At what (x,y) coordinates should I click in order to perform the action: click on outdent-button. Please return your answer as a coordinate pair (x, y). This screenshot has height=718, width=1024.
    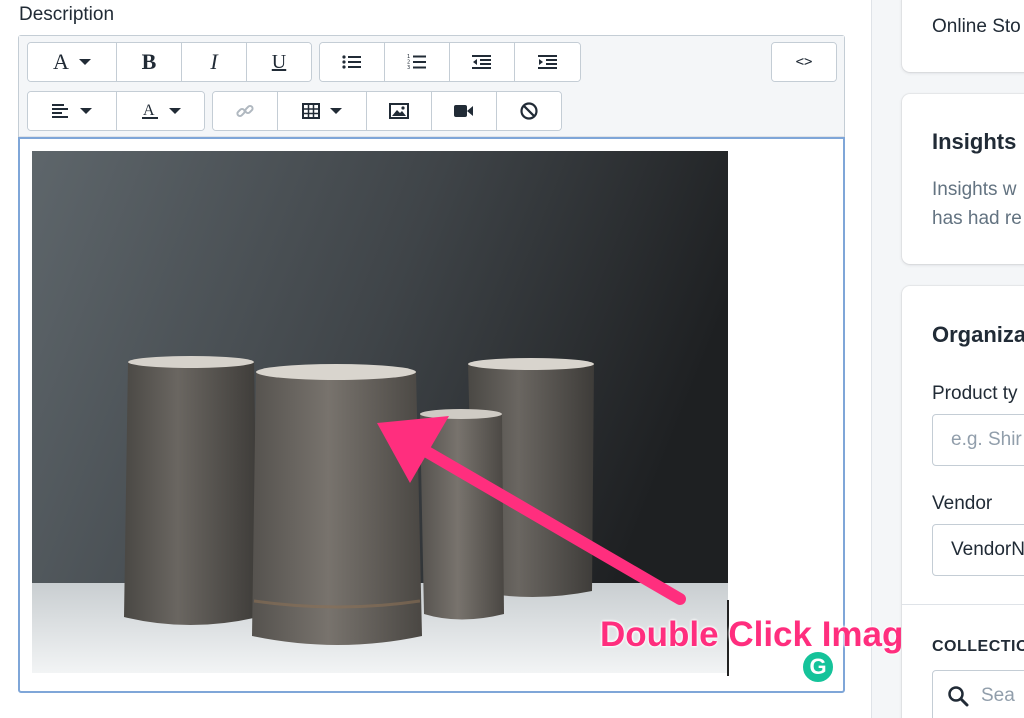
    Looking at the image, I should click on (482, 62).